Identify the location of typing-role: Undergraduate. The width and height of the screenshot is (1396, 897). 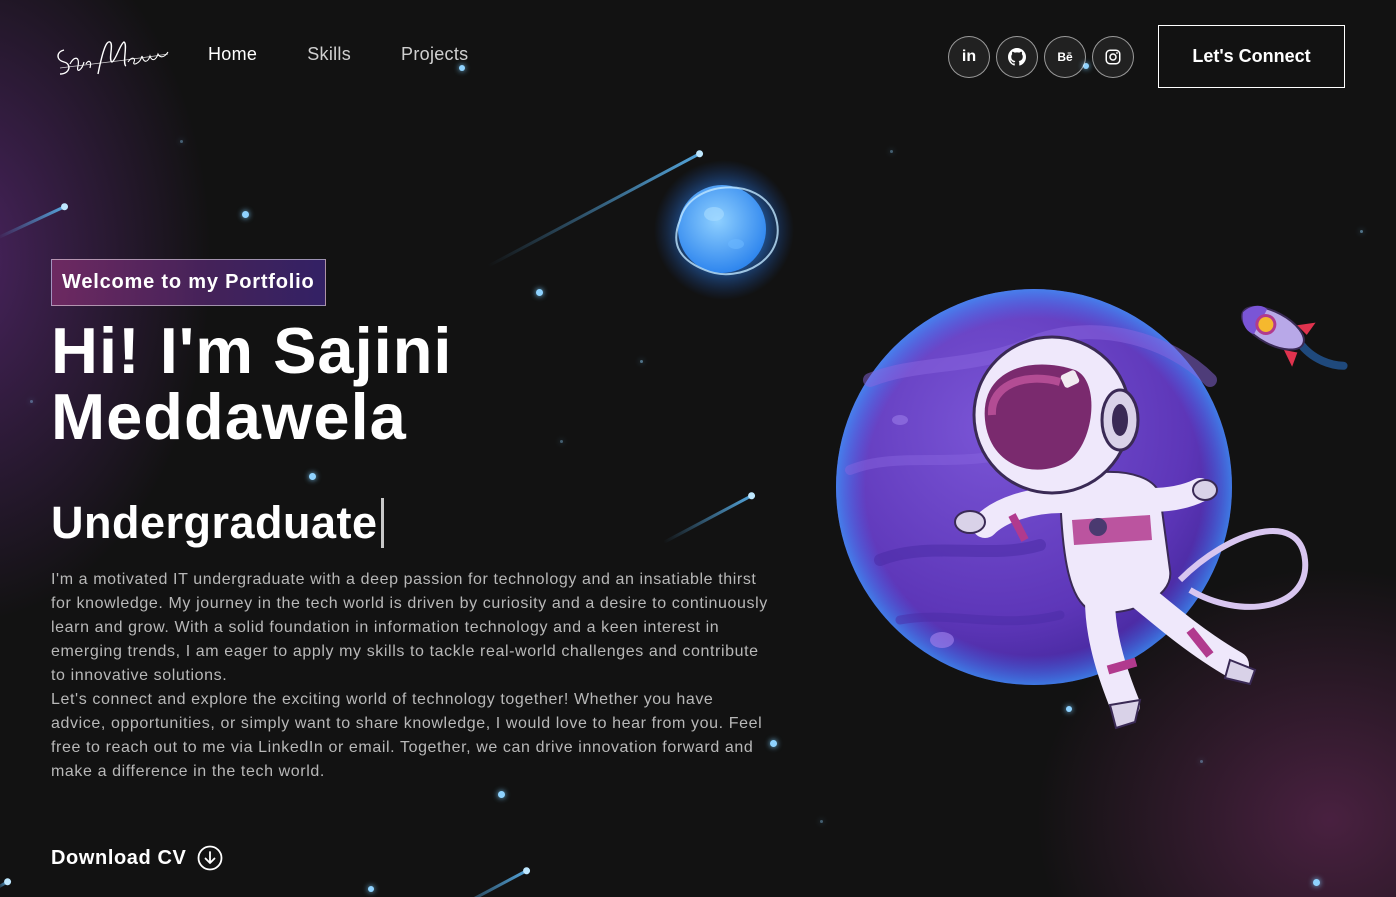
(217, 523).